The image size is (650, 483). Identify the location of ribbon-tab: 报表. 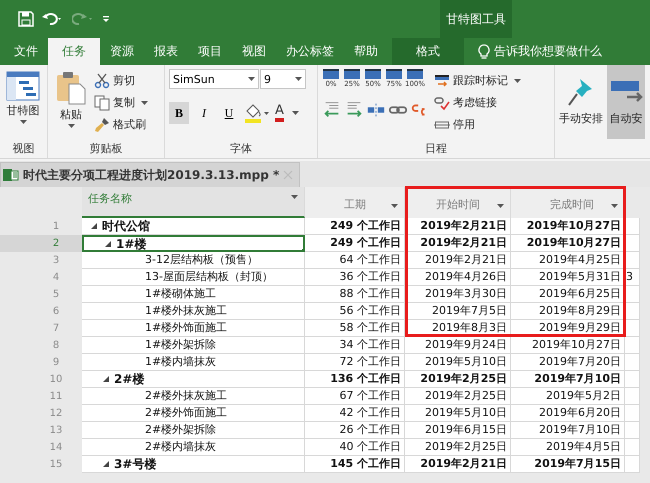
(166, 51).